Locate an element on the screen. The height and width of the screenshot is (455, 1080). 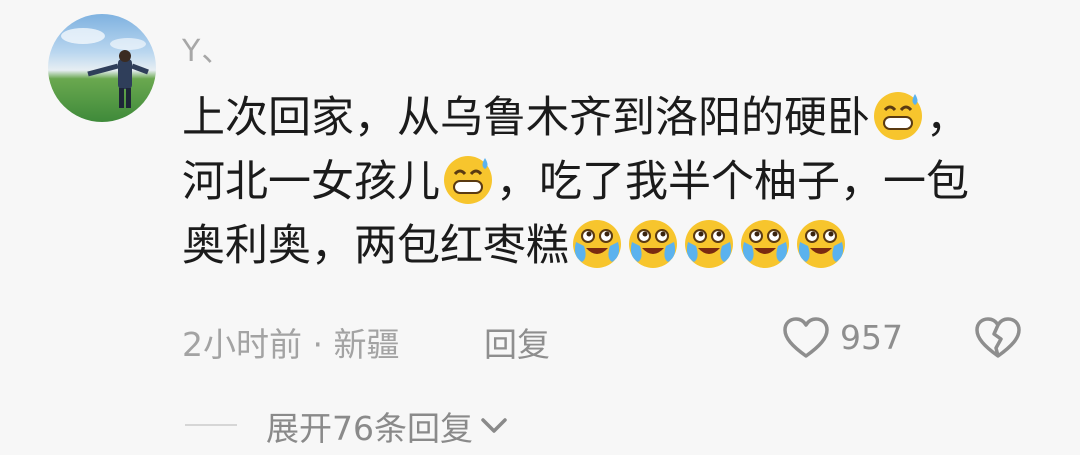
avatar-image is located at coordinates (105, 68).